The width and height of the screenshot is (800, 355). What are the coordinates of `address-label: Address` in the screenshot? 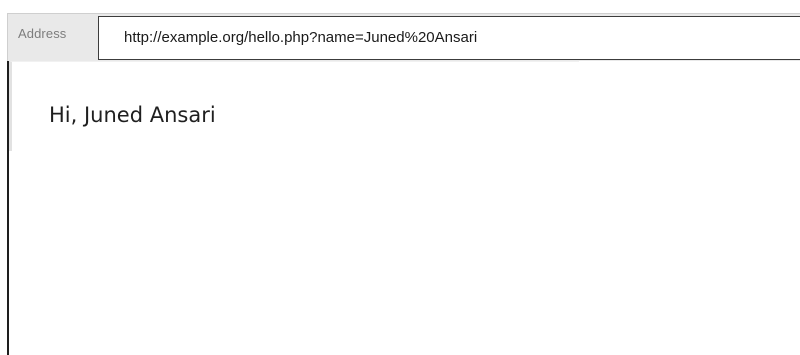 It's located at (42, 33).